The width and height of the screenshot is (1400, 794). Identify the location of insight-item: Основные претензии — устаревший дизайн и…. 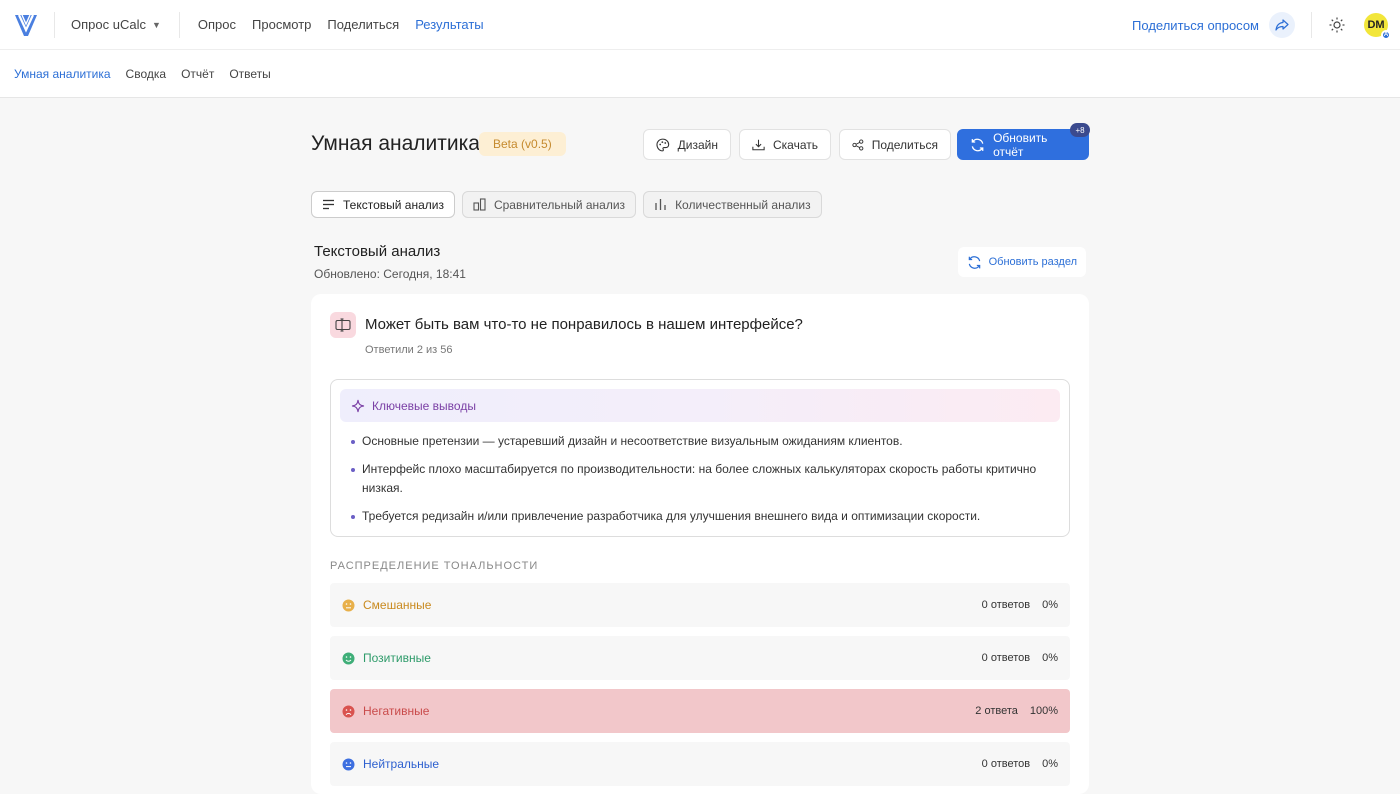
(701, 441).